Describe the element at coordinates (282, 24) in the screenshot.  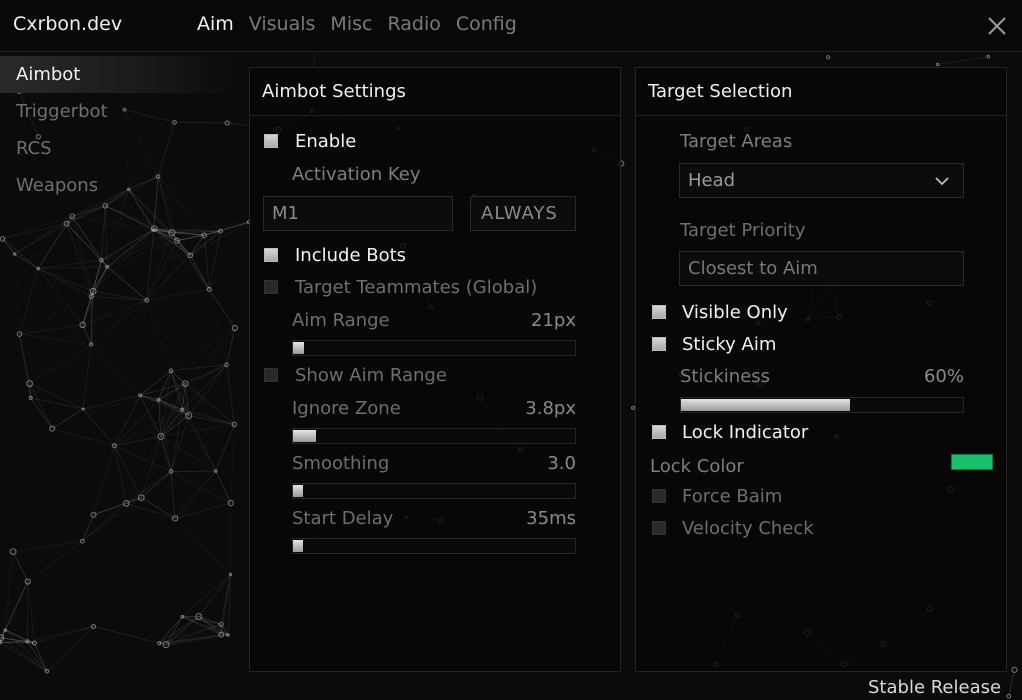
I see `tab-visuals: Visuals` at that location.